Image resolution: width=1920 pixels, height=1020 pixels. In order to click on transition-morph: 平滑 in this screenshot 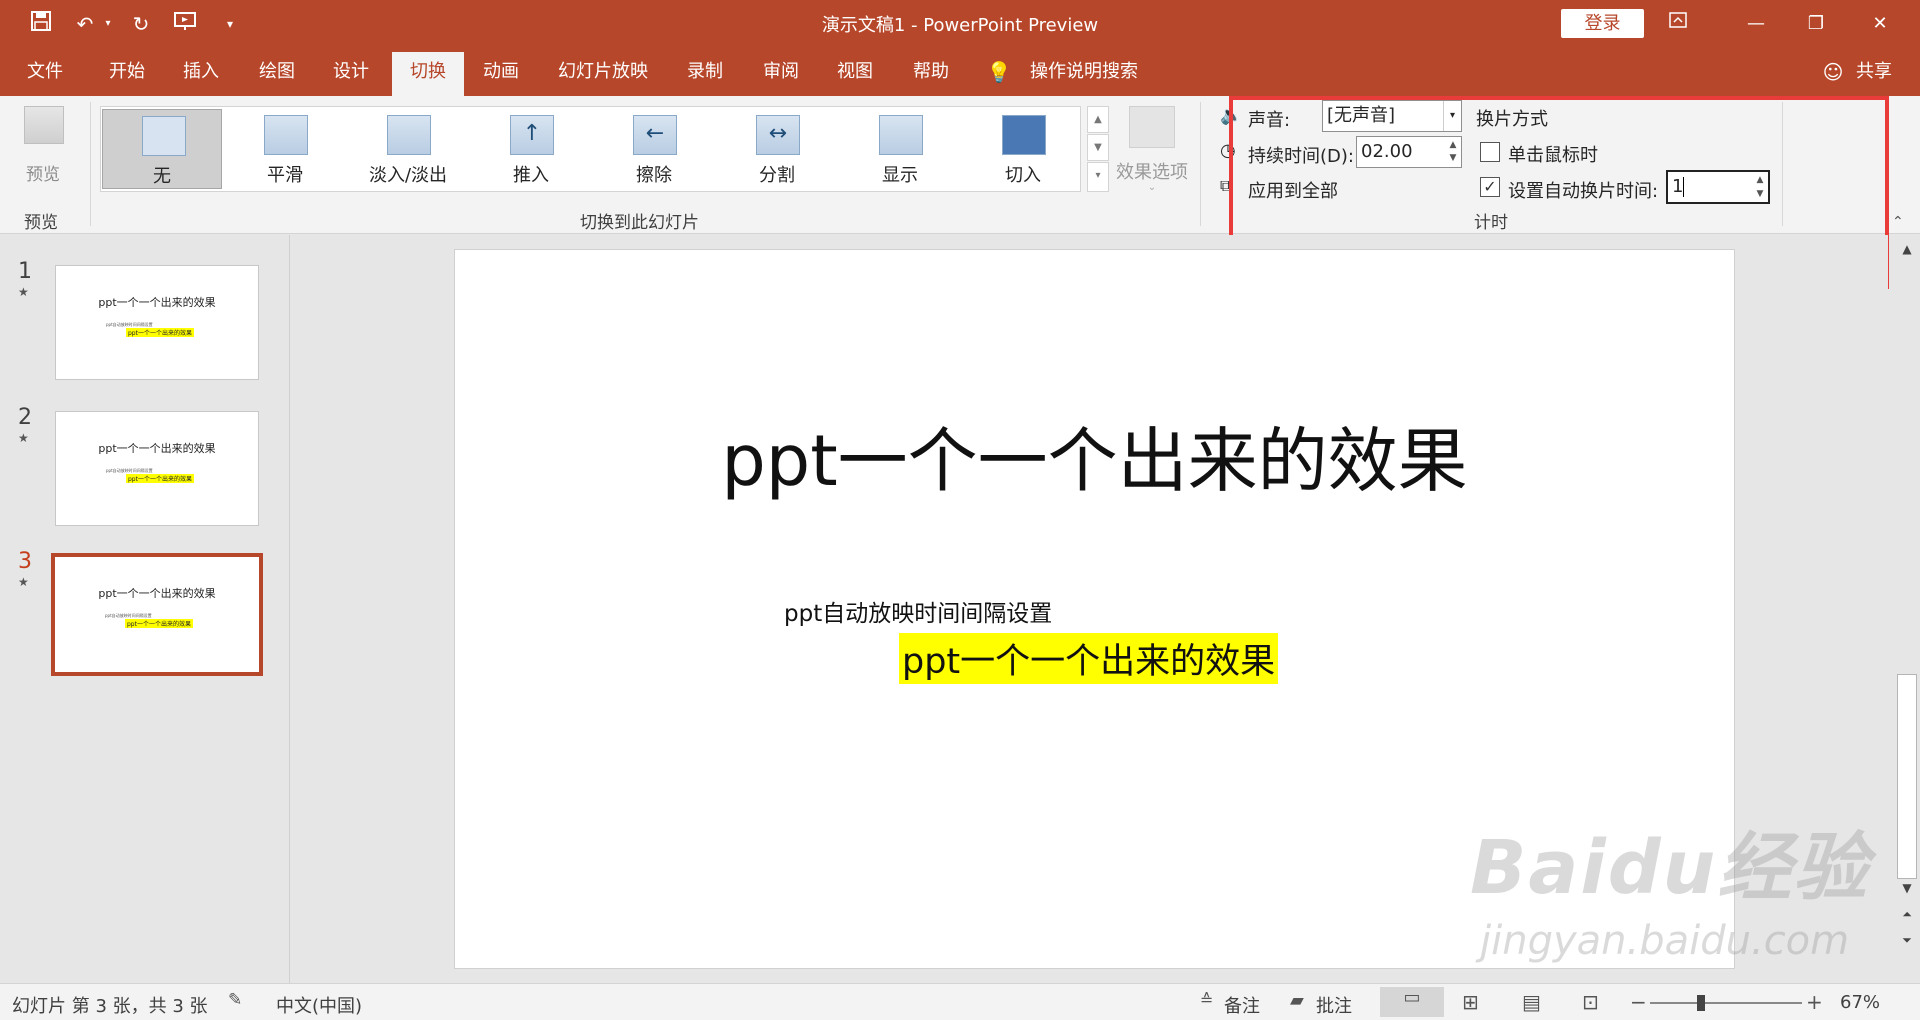, I will do `click(285, 149)`.